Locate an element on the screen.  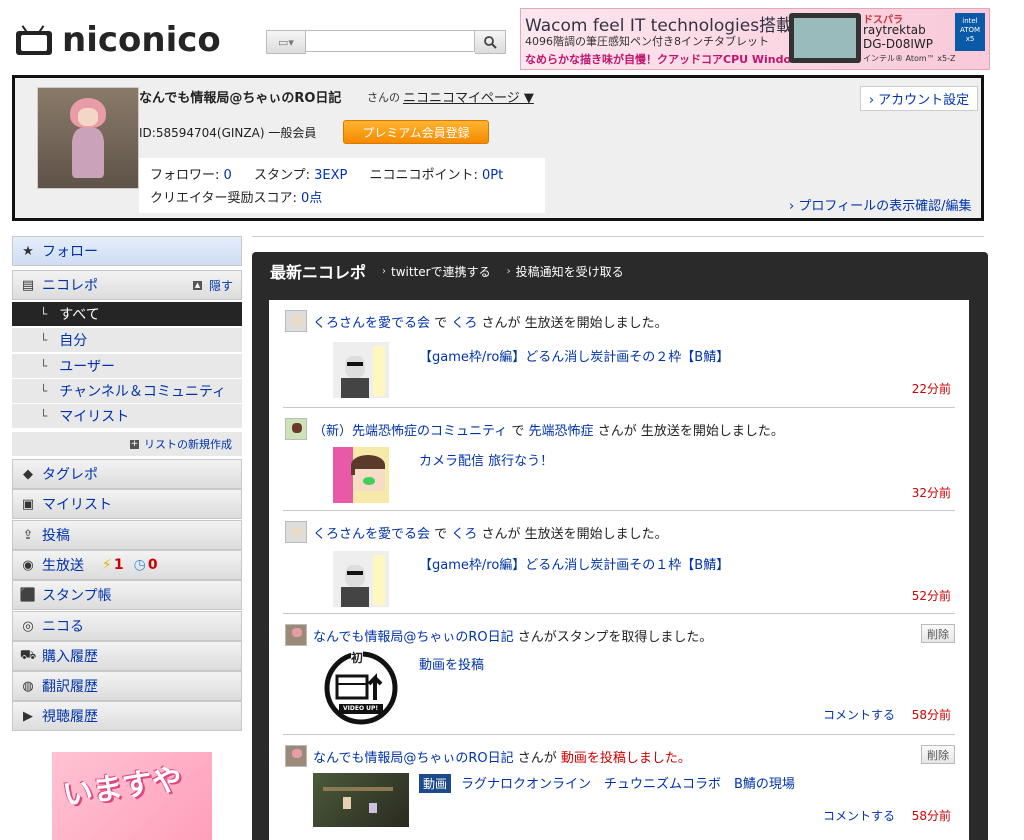
sidebar-sub-label: 自分 is located at coordinates (73, 341).